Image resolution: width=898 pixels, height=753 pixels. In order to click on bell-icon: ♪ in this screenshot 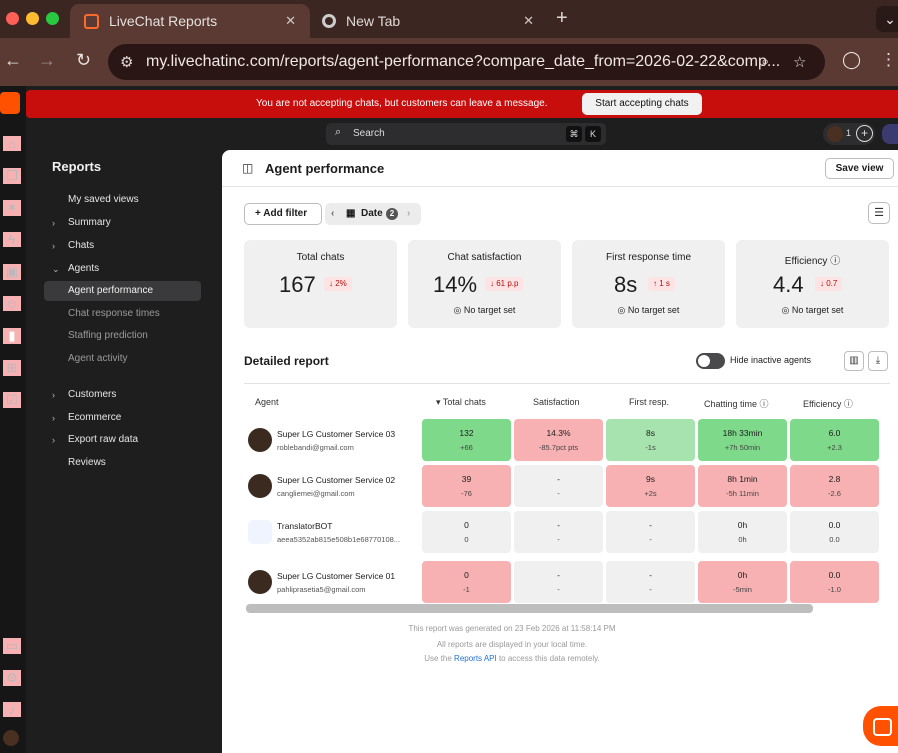, I will do `click(12, 709)`.